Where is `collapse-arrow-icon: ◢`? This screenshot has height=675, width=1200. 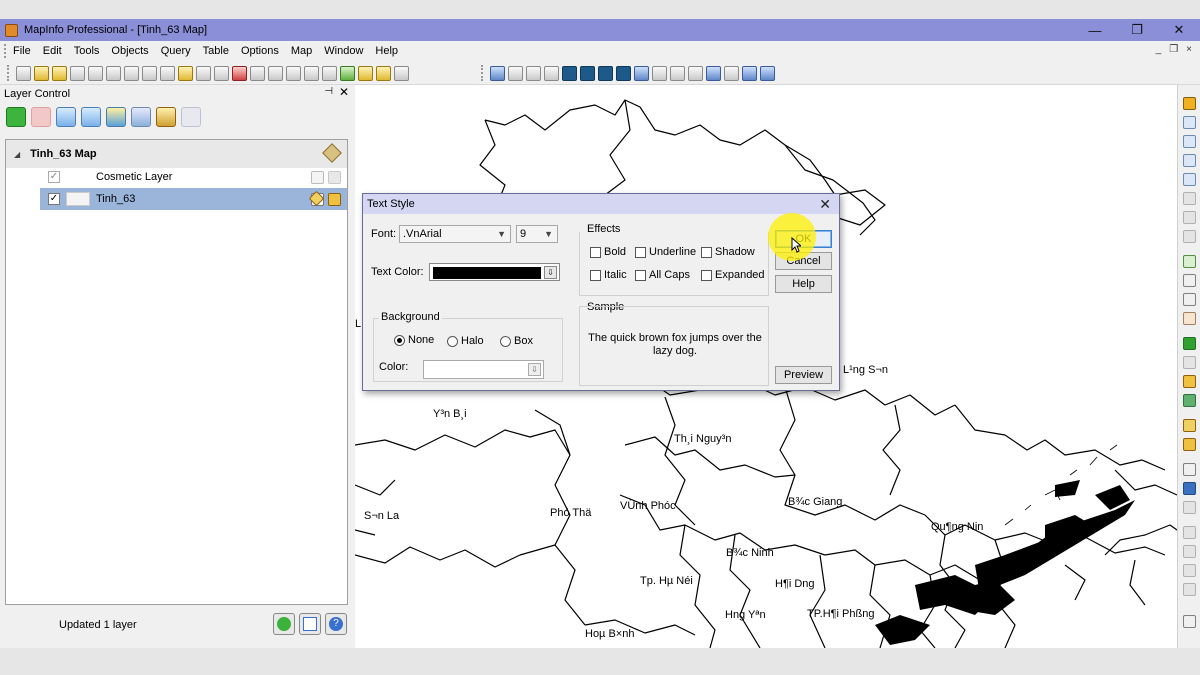
collapse-arrow-icon: ◢ is located at coordinates (17, 154).